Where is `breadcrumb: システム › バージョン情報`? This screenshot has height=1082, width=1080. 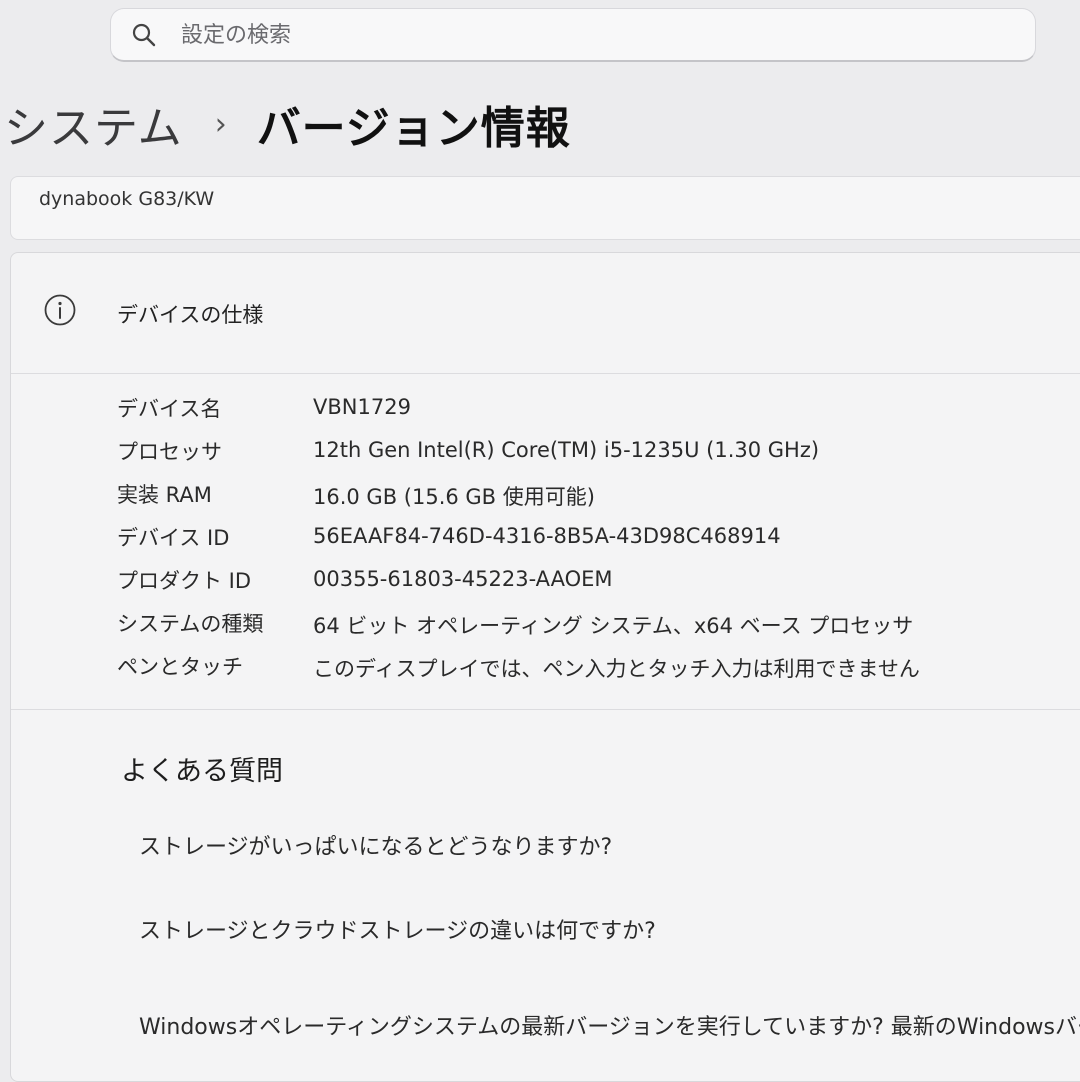
breadcrumb: システム › バージョン情報 is located at coordinates (287, 124).